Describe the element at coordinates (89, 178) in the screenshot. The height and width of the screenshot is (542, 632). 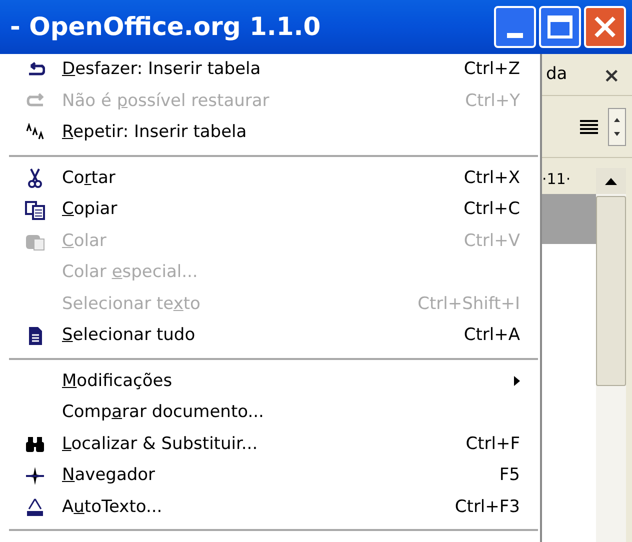
I see `menu-item-label: Cortar` at that location.